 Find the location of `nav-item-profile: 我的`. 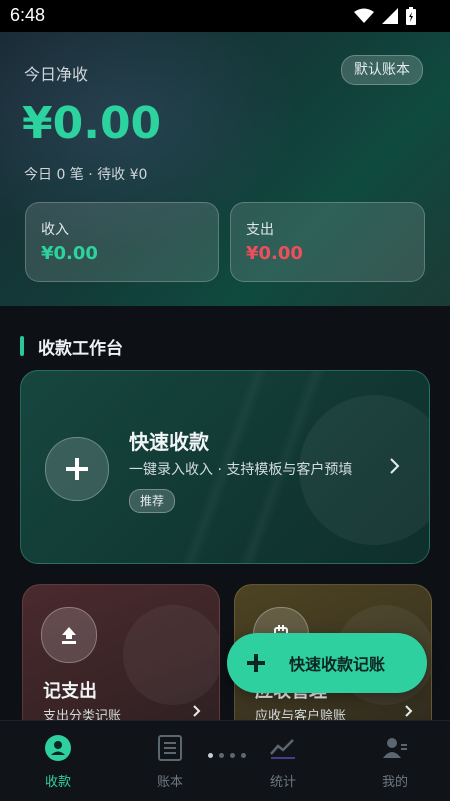

nav-item-profile: 我的 is located at coordinates (395, 761).